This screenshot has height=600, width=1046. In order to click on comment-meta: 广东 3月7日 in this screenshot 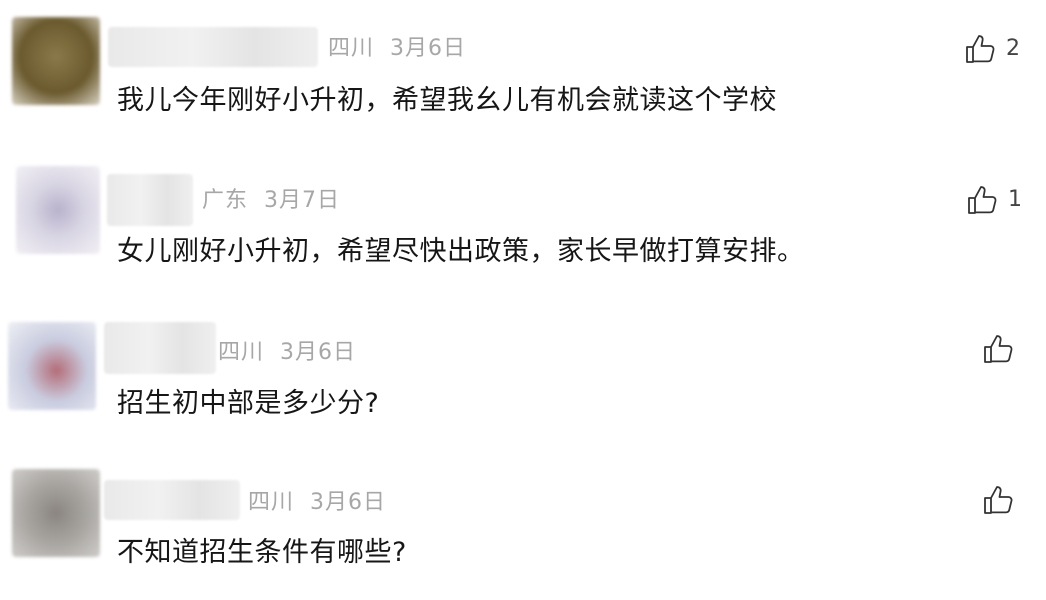, I will do `click(271, 201)`.